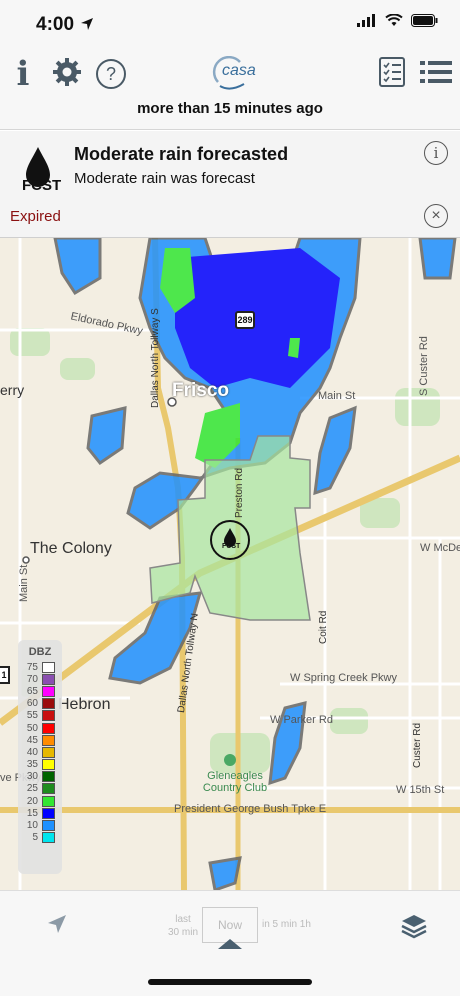 The height and width of the screenshot is (996, 460). What do you see at coordinates (35, 838) in the screenshot?
I see `legend-label: 5` at bounding box center [35, 838].